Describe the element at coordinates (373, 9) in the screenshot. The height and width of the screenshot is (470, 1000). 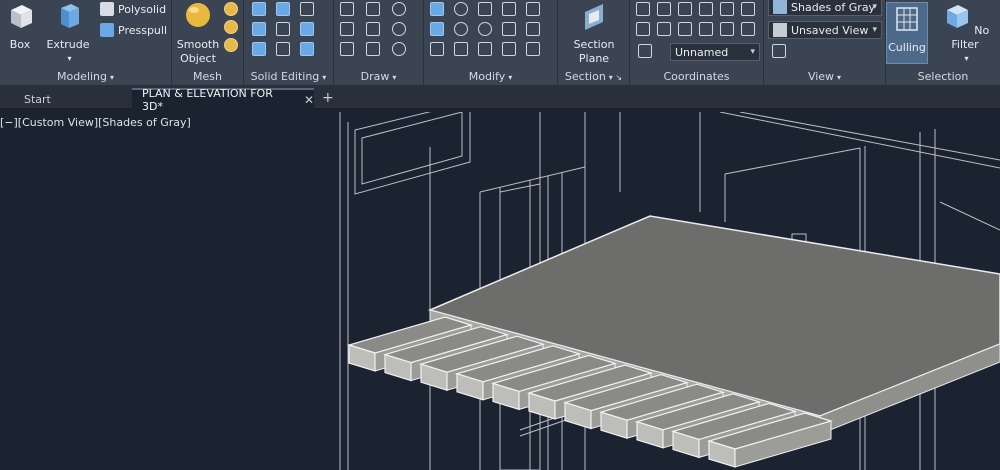
I see `polyline-icon` at that location.